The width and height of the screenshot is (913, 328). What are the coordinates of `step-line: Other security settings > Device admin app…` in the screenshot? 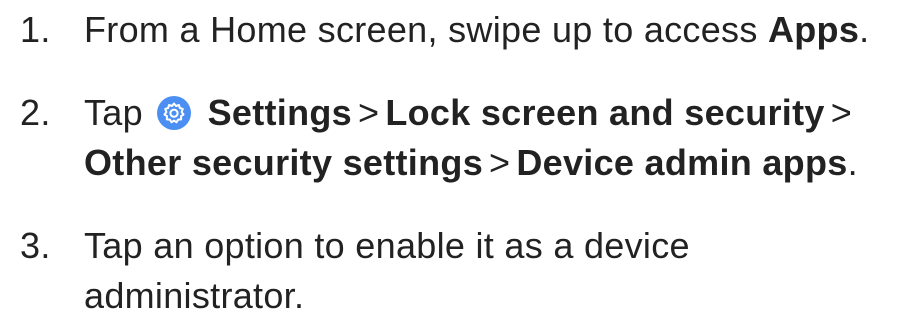 It's located at (498, 163).